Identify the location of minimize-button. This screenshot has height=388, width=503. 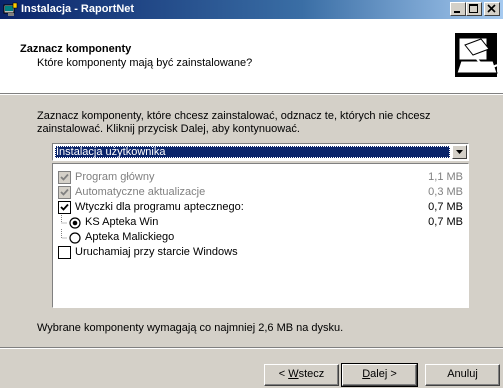
(458, 9).